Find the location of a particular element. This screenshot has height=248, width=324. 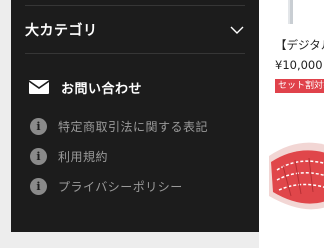

privacy-policy-link: i プライバシーポリシー is located at coordinates (106, 186).